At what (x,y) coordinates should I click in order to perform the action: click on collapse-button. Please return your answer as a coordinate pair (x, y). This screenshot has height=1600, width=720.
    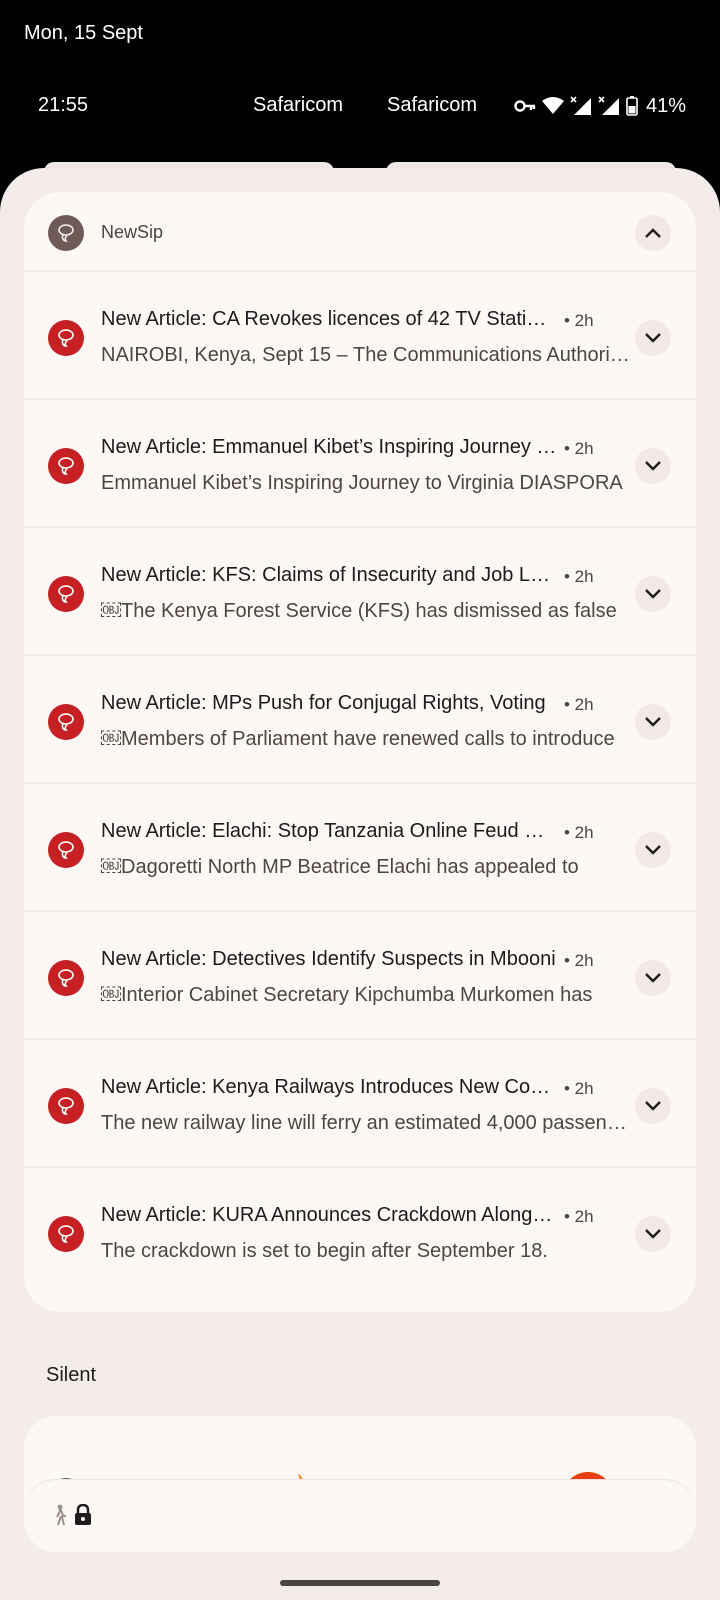
    Looking at the image, I should click on (653, 233).